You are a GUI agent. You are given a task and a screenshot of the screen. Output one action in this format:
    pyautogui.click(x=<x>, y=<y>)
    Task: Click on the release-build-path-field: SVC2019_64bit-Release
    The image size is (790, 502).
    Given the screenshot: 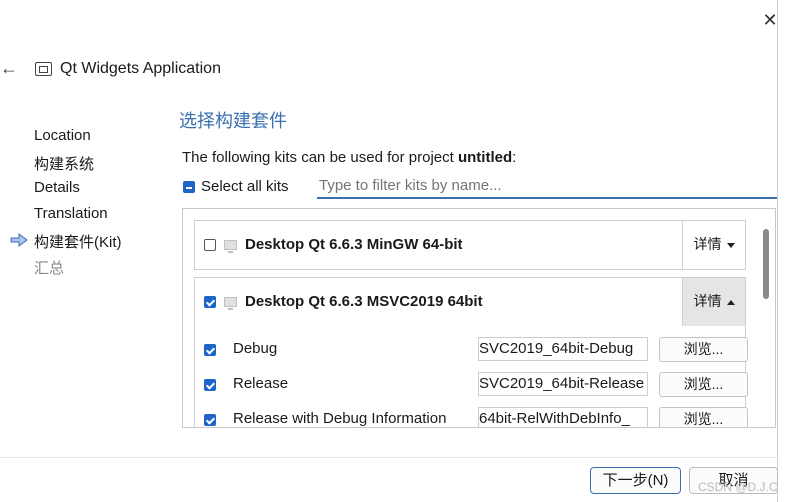 What is the action you would take?
    pyautogui.click(x=563, y=384)
    